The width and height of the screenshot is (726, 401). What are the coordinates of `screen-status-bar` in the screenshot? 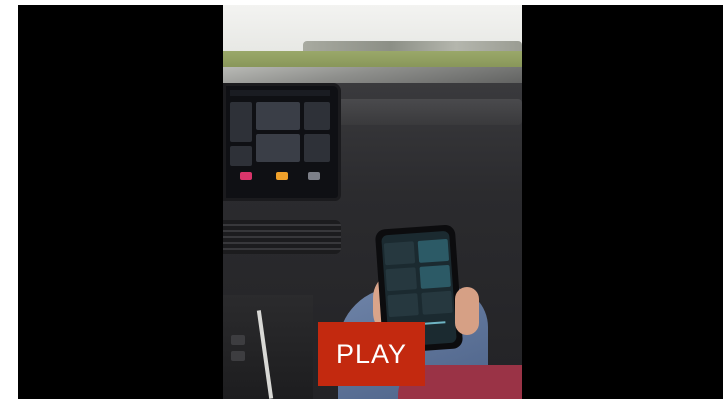 It's located at (280, 93).